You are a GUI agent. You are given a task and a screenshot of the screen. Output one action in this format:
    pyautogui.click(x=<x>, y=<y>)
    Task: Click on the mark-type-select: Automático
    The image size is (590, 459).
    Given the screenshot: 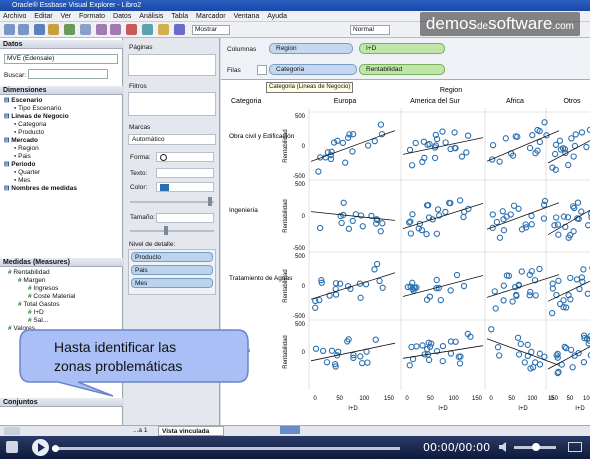 What is the action you would take?
    pyautogui.click(x=172, y=139)
    